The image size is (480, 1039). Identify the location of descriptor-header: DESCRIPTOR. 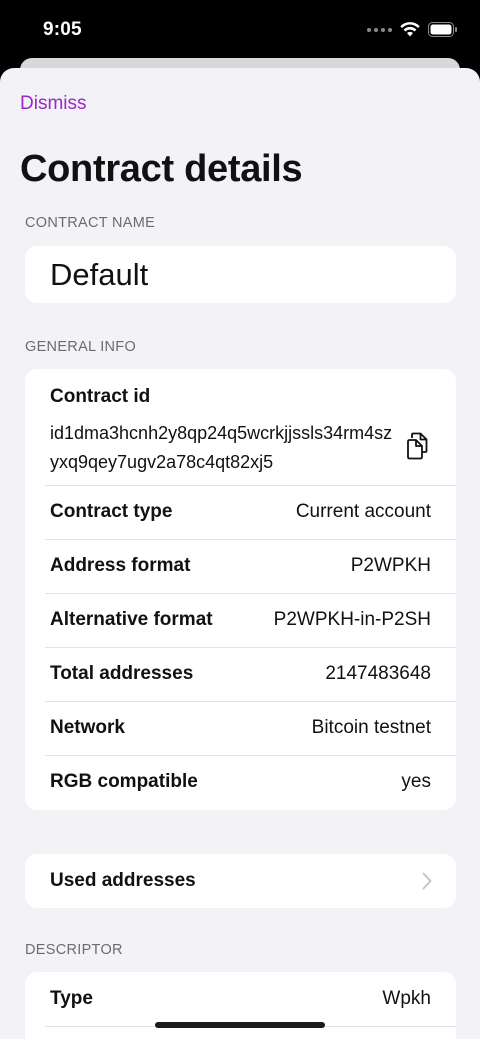
(74, 950).